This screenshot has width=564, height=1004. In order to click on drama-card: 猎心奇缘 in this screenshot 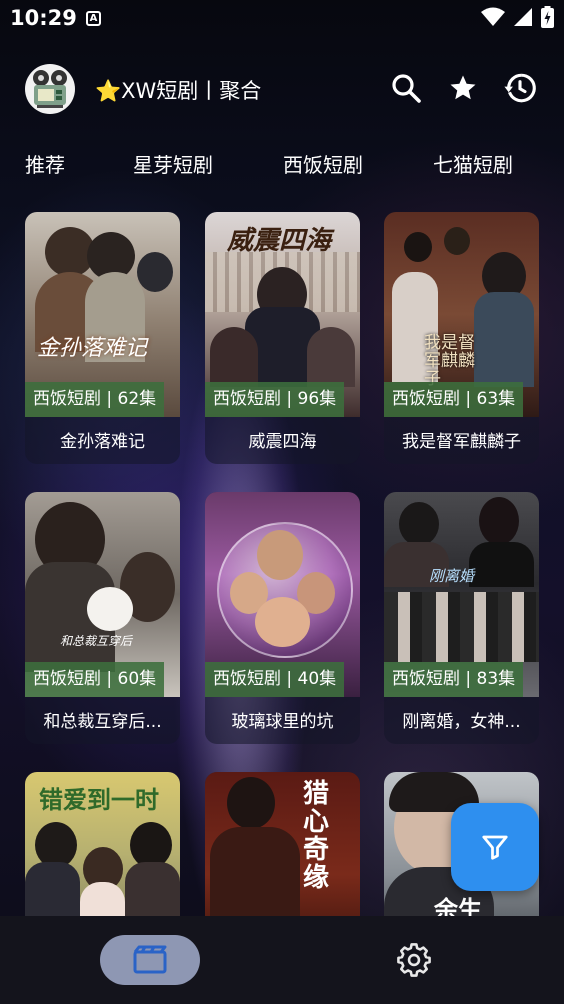, I will do `click(282, 844)`.